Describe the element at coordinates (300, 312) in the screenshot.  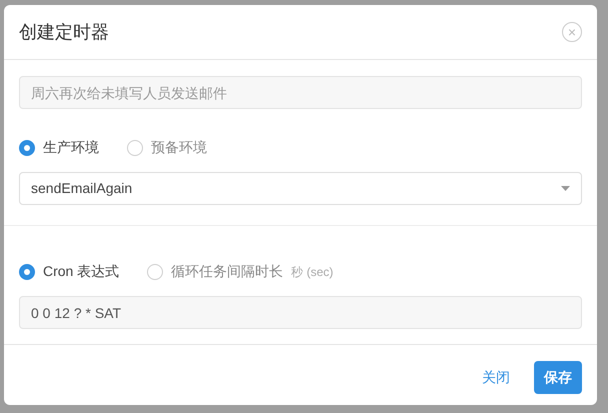
I see `cron-field: 0 0 12 ? * SAT` at that location.